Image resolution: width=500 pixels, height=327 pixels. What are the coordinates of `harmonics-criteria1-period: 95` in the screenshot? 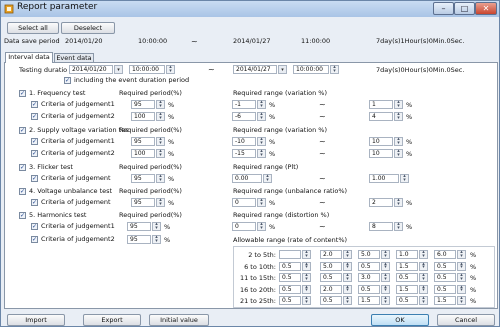 It's located at (139, 226).